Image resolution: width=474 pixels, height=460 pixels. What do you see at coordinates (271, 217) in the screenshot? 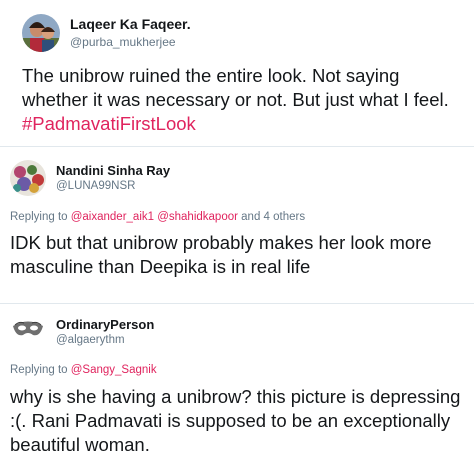
I see `reply-suffix: and 4 others` at bounding box center [271, 217].